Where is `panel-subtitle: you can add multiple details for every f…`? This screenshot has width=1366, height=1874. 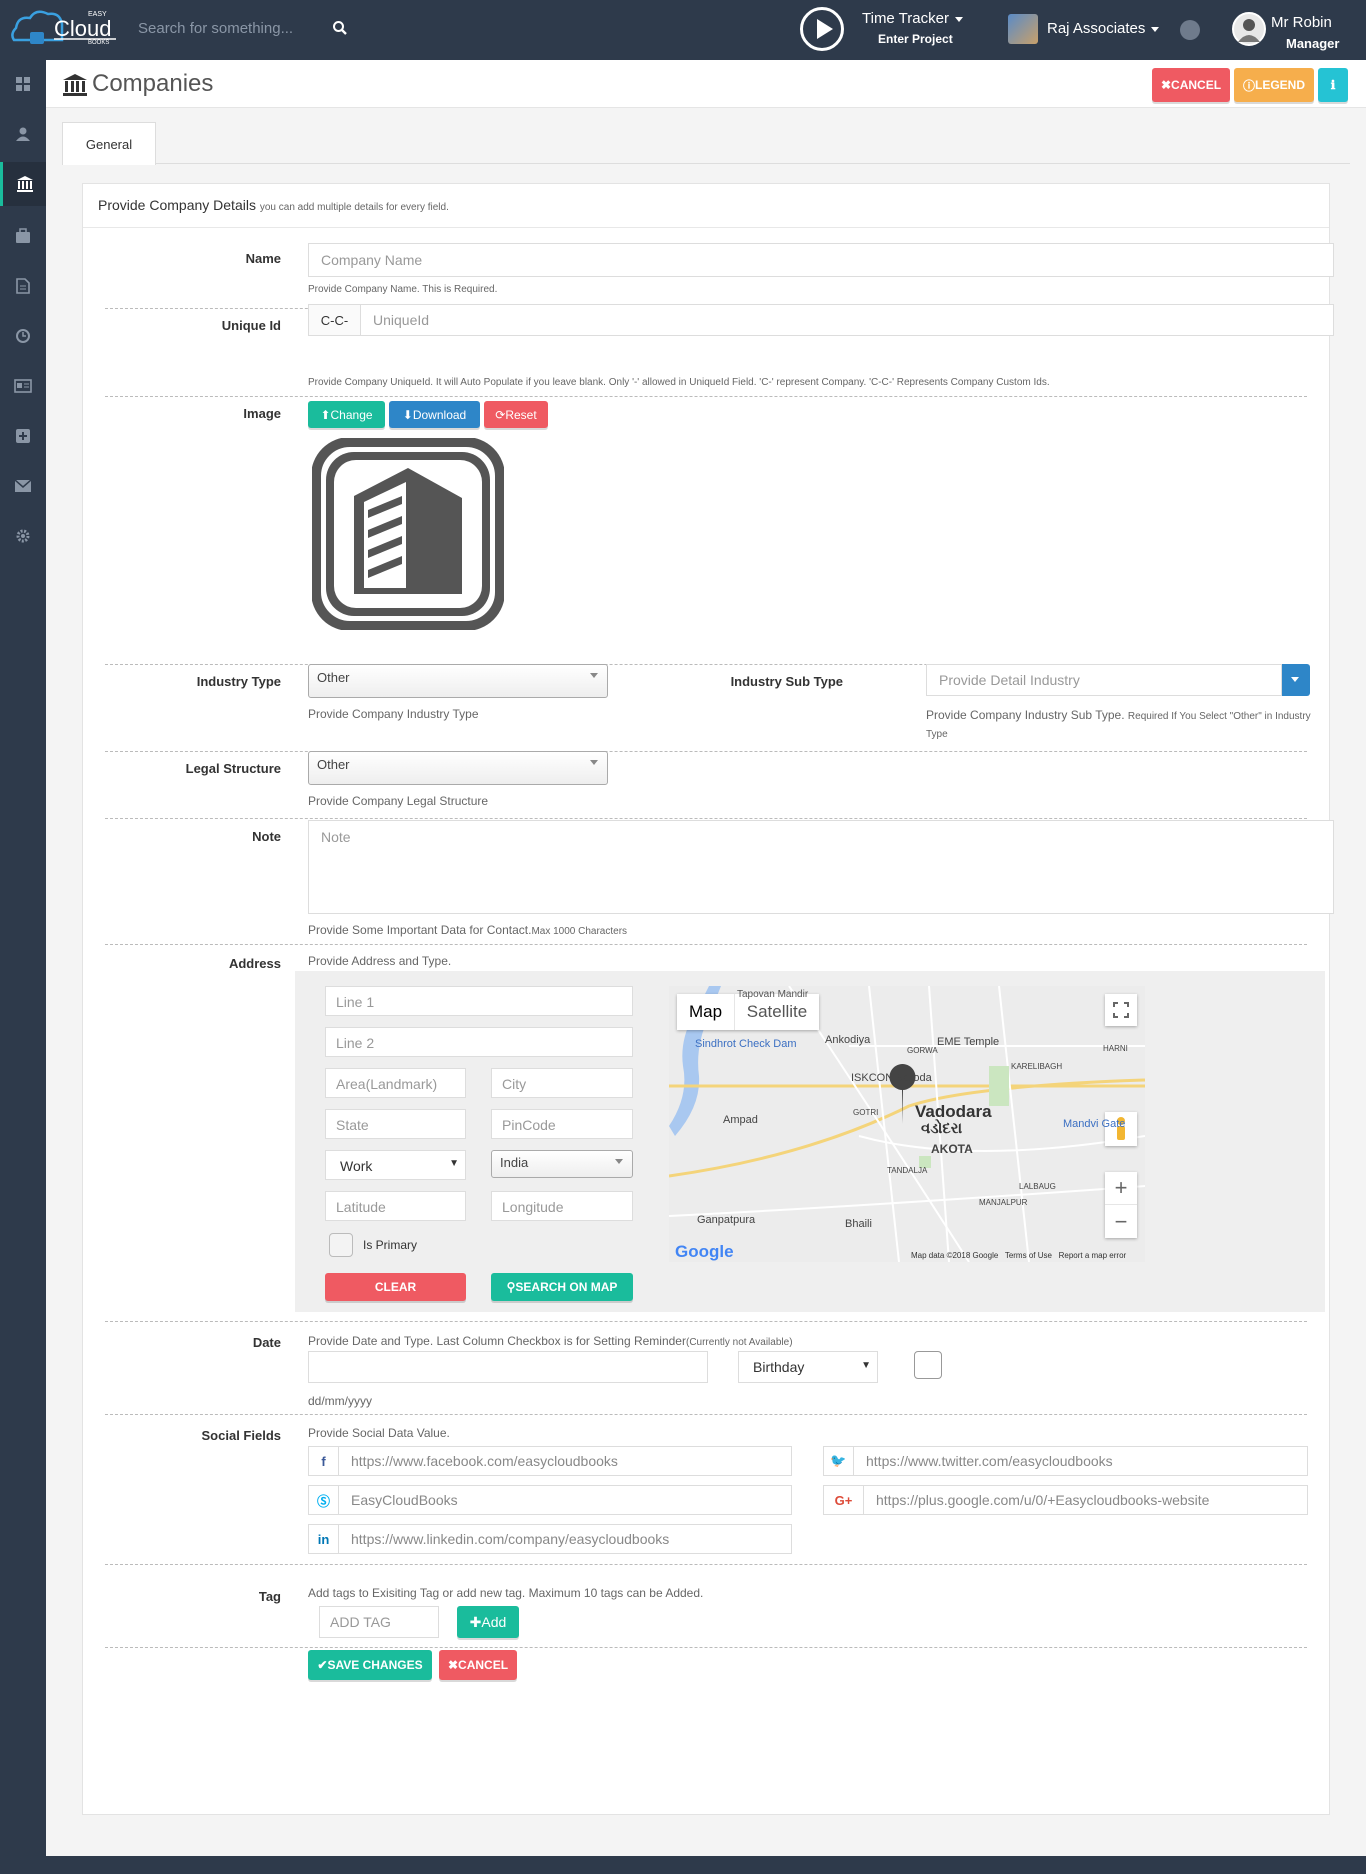
panel-subtitle: you can add multiple details for every f… is located at coordinates (354, 207).